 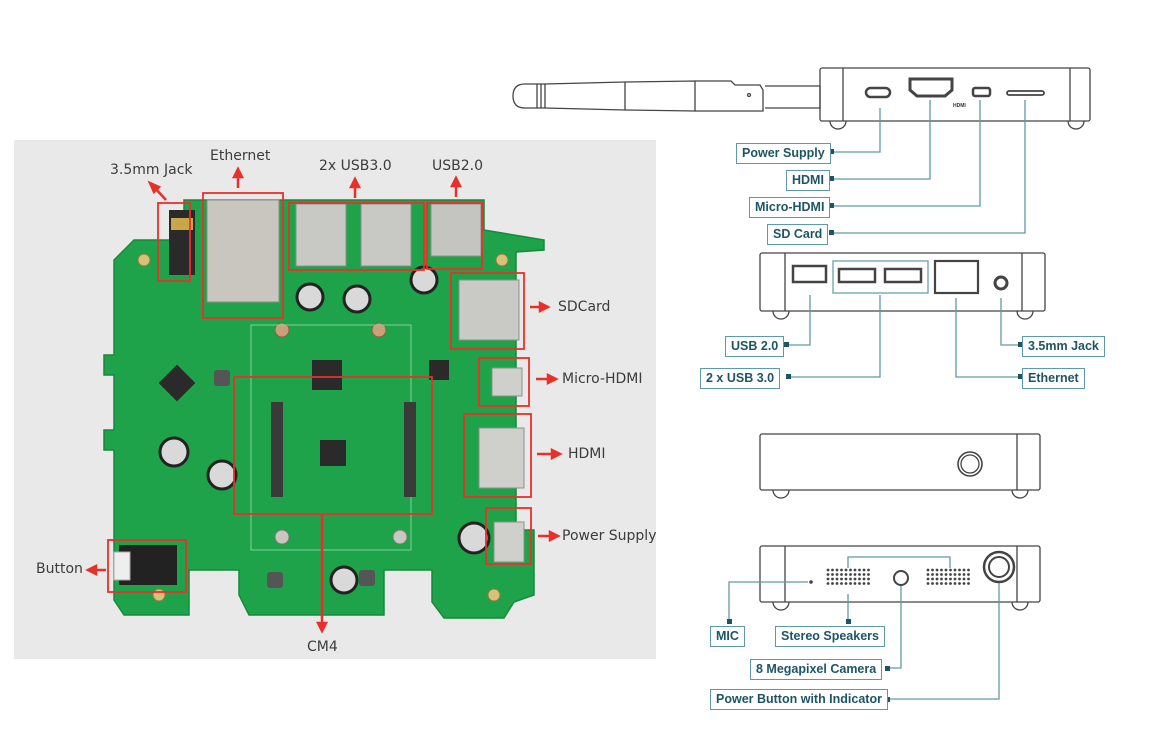 What do you see at coordinates (816, 669) in the screenshot?
I see `callout-camera: 8 Megapixel Camera` at bounding box center [816, 669].